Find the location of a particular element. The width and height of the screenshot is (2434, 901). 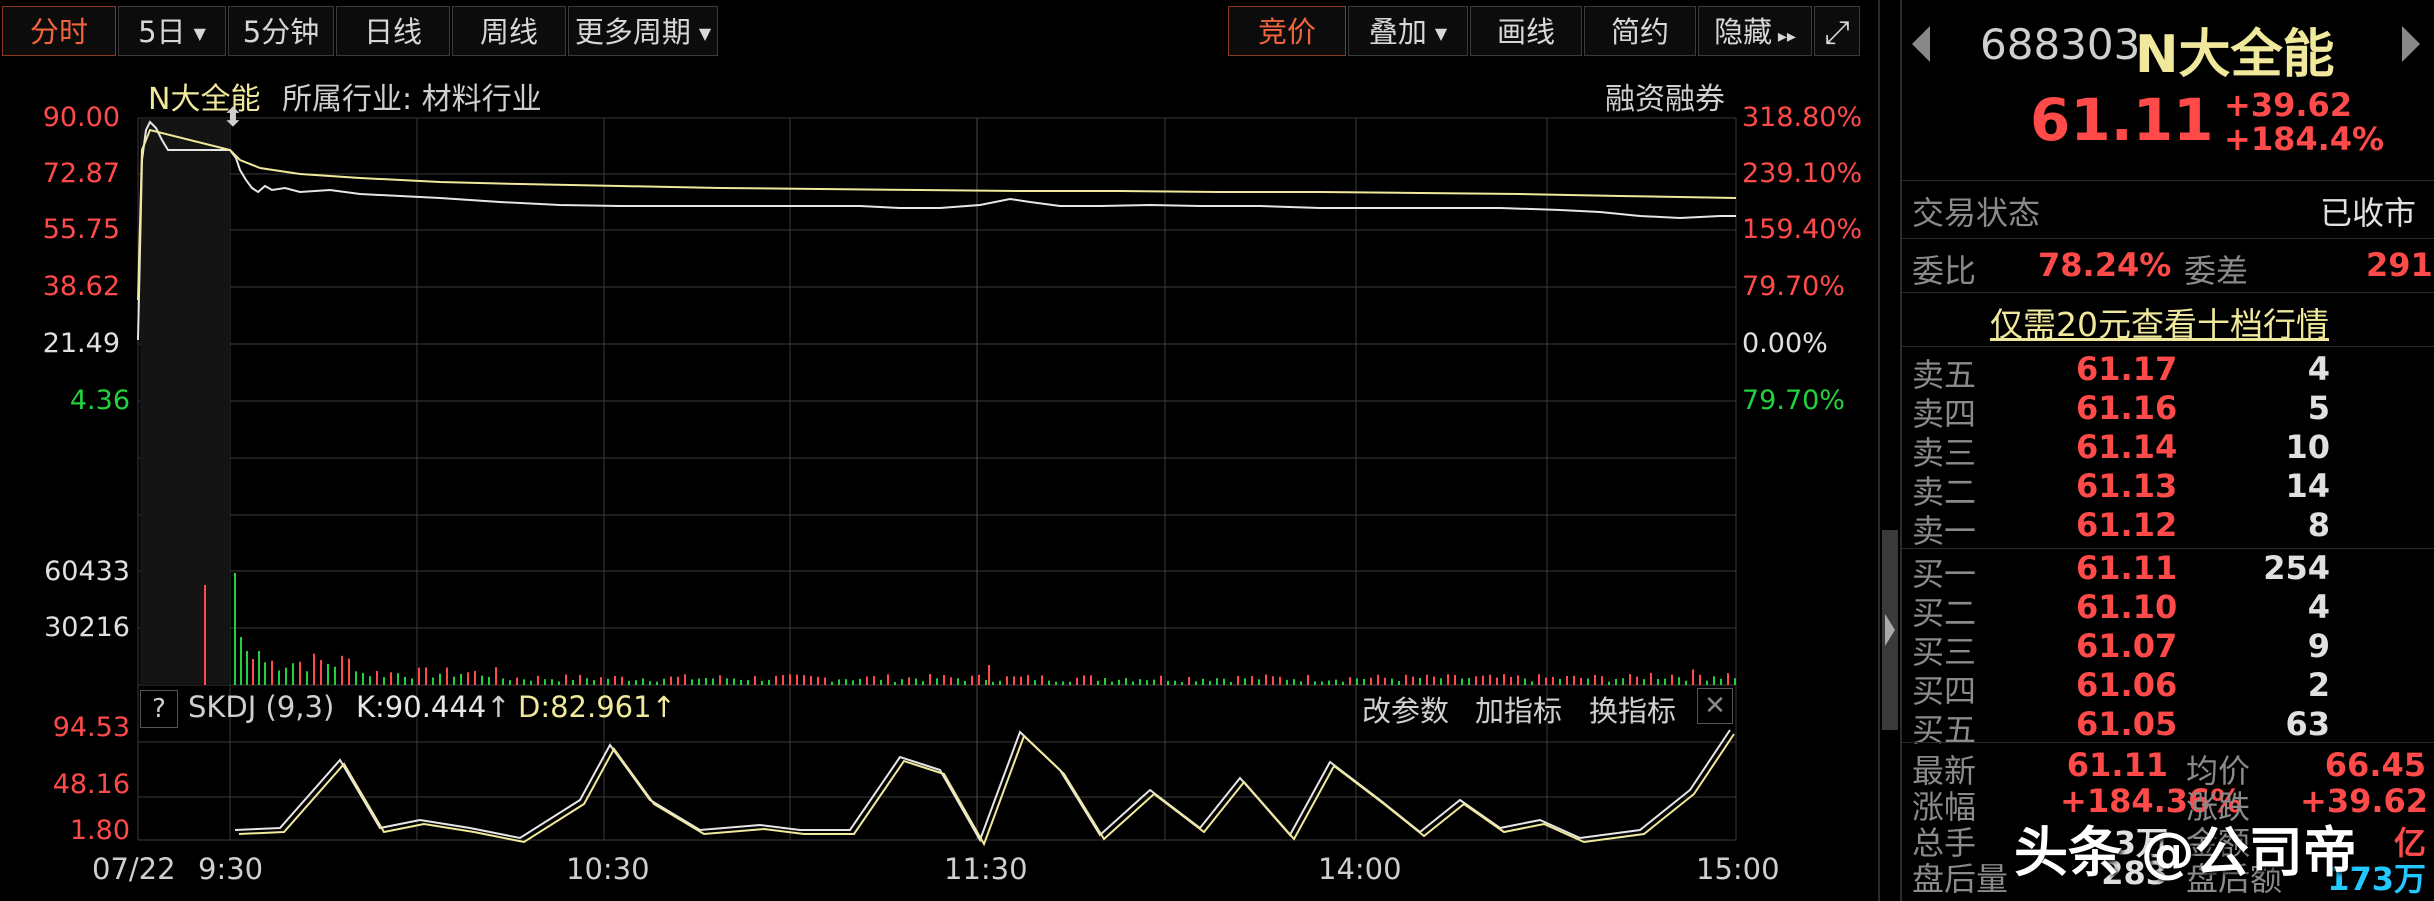

bid-price: 61.06 is located at coordinates (2127, 685).